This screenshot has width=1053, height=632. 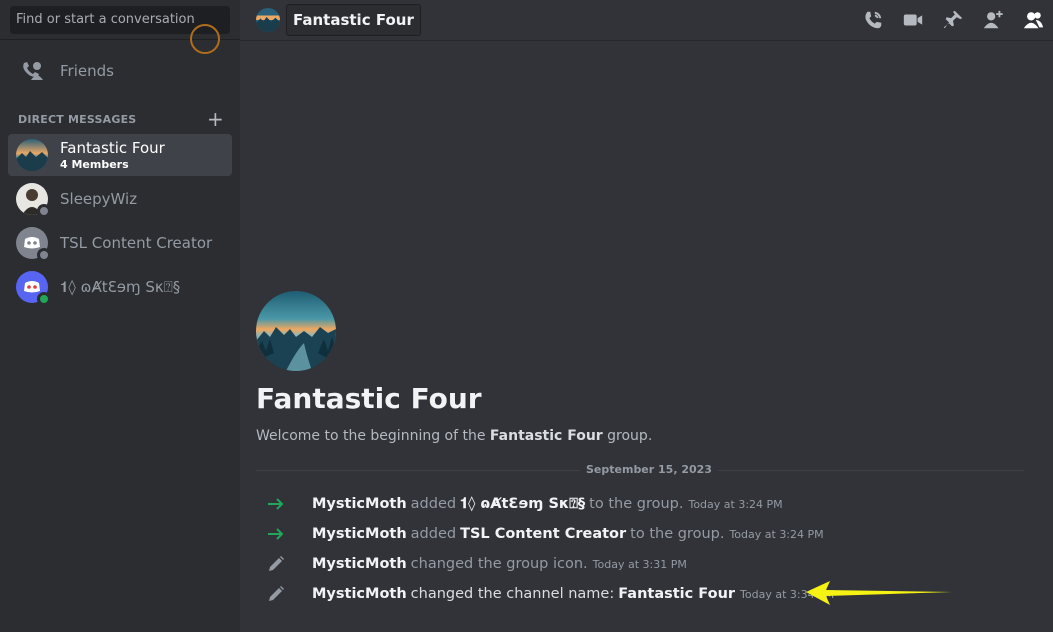 What do you see at coordinates (512, 594) in the screenshot?
I see `message-action: changed the channel name:` at bounding box center [512, 594].